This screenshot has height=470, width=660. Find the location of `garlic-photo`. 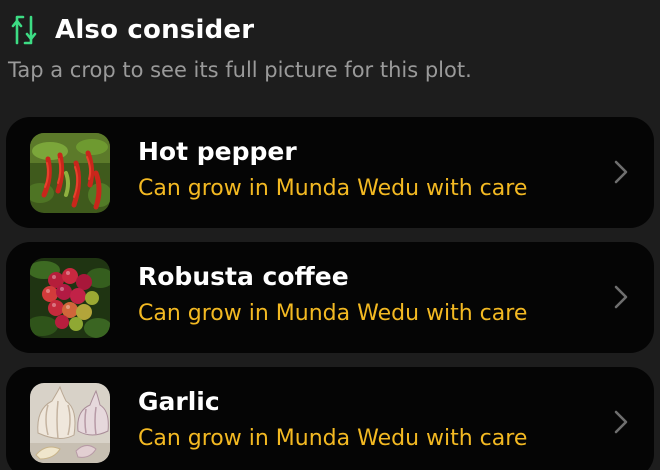

garlic-photo is located at coordinates (70, 423).